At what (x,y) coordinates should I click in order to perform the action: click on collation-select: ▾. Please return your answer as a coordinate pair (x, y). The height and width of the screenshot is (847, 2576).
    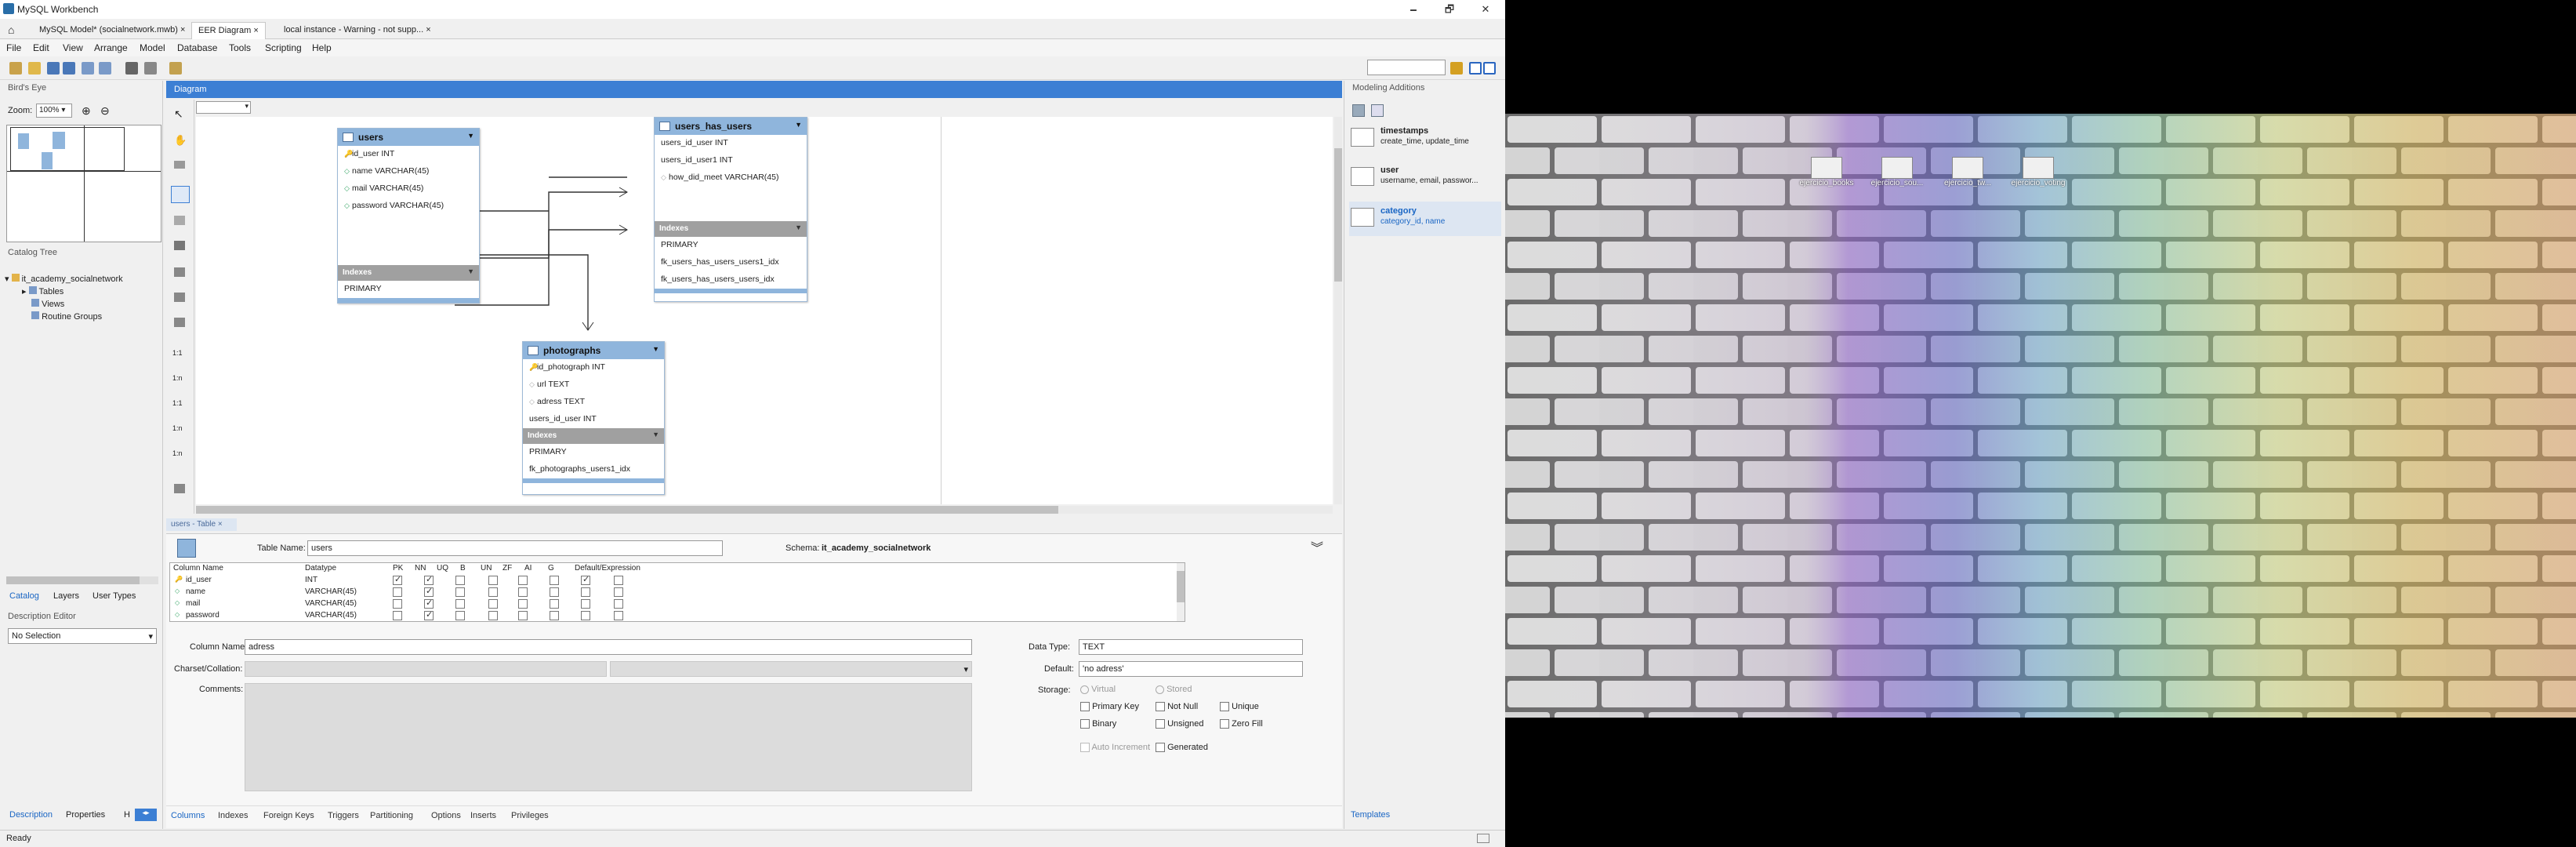
    Looking at the image, I should click on (791, 669).